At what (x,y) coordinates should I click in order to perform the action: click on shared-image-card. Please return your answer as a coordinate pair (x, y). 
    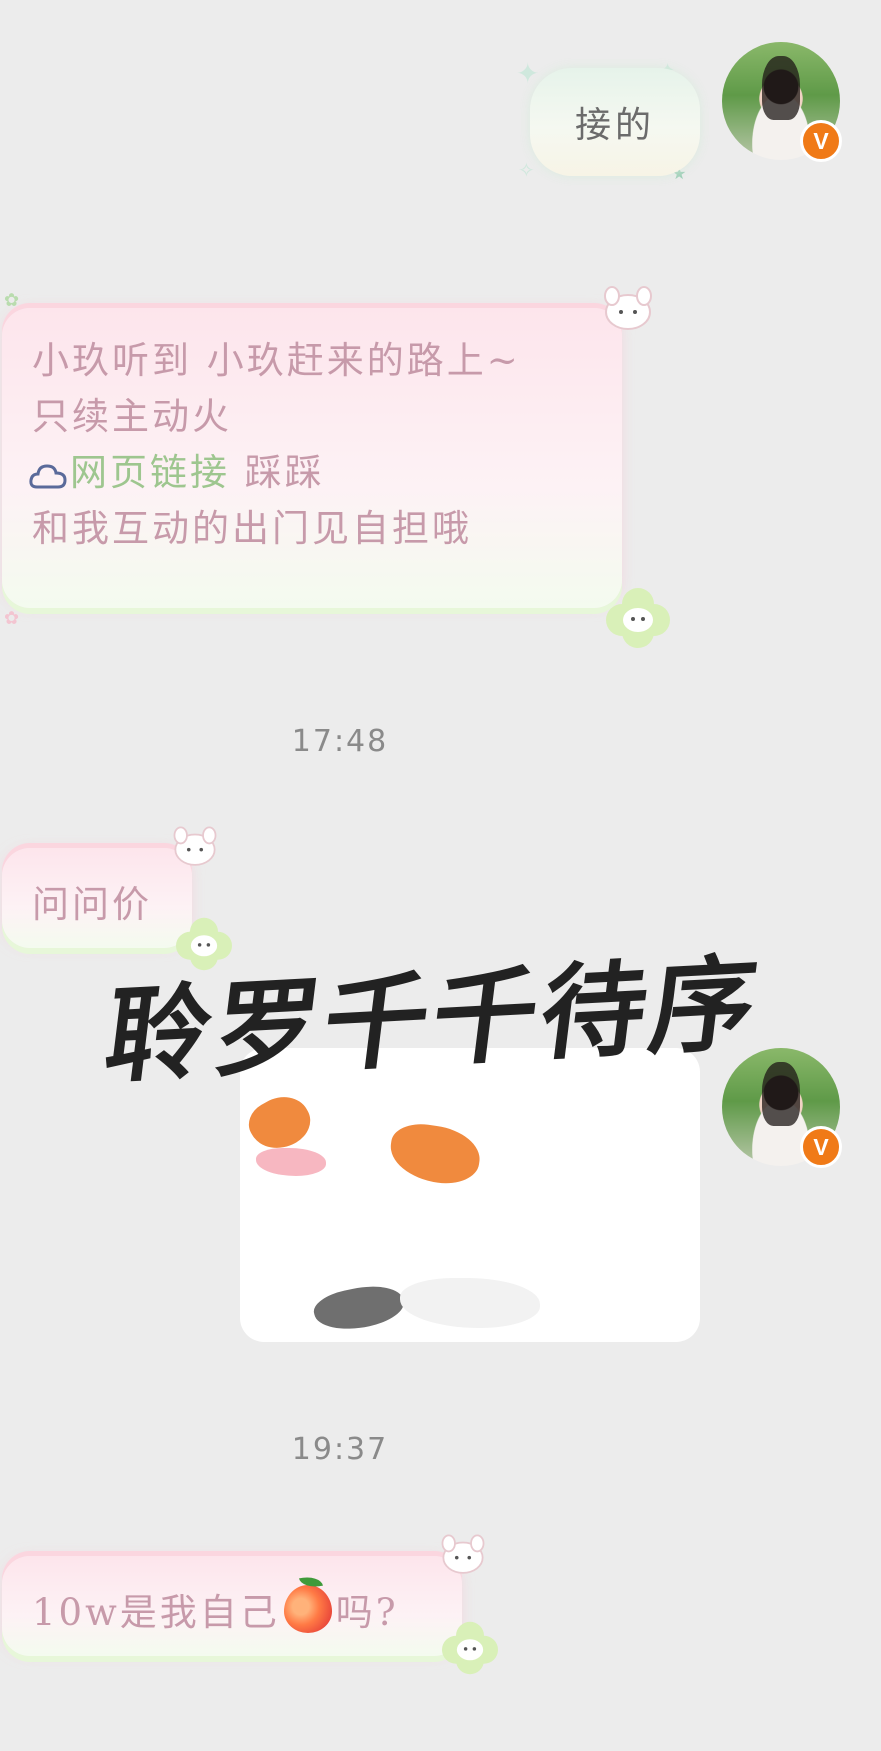
    Looking at the image, I should click on (470, 1195).